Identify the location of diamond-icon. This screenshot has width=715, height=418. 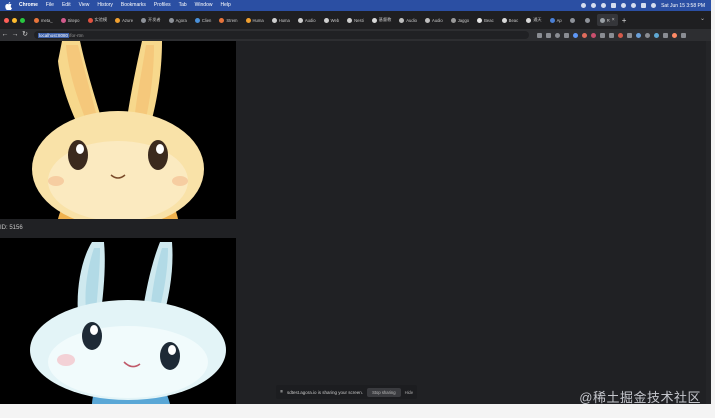
(350, 20).